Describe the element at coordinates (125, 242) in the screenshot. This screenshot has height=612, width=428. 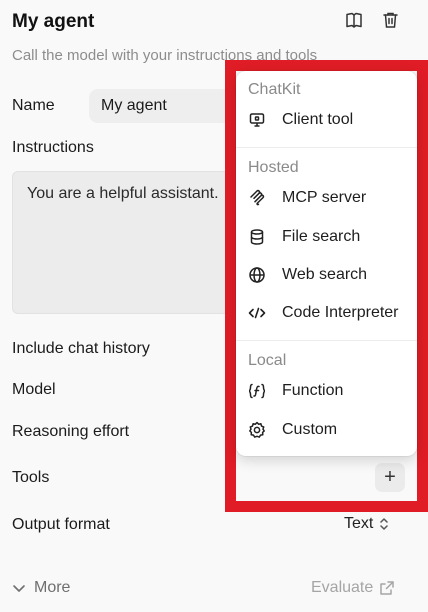
I see `instructions-textarea: You are a helpful assistant.` at that location.